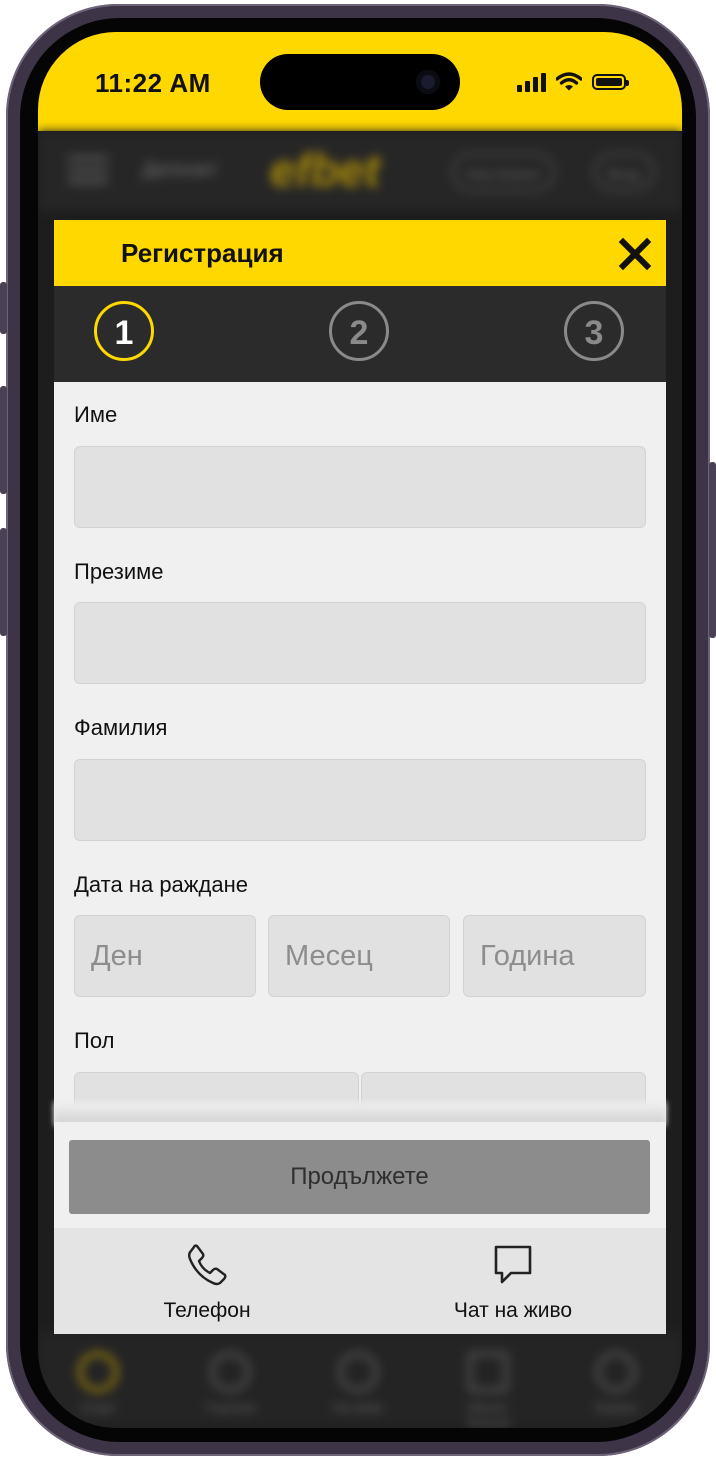  What do you see at coordinates (610, 82) in the screenshot?
I see `battery-icon` at bounding box center [610, 82].